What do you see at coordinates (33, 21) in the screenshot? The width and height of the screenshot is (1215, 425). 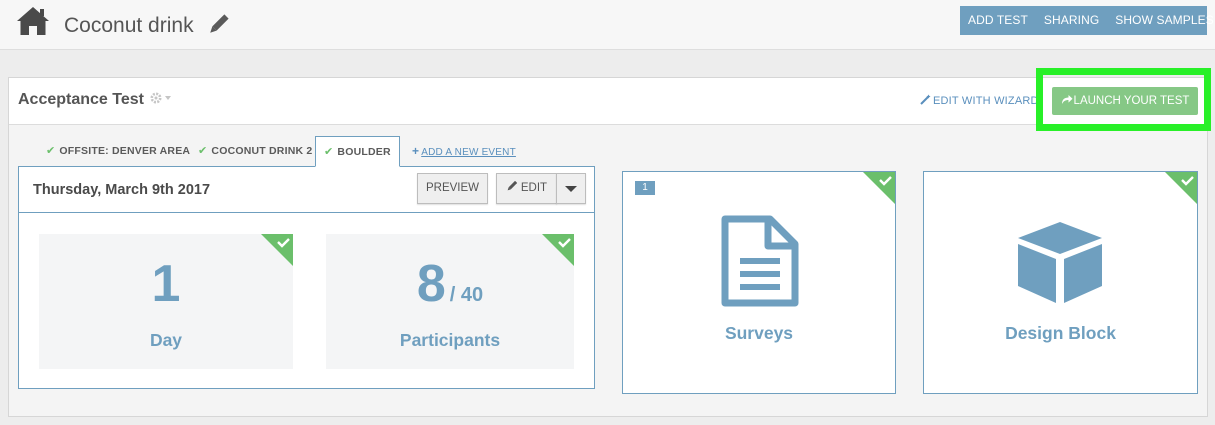 I see `home-icon` at bounding box center [33, 21].